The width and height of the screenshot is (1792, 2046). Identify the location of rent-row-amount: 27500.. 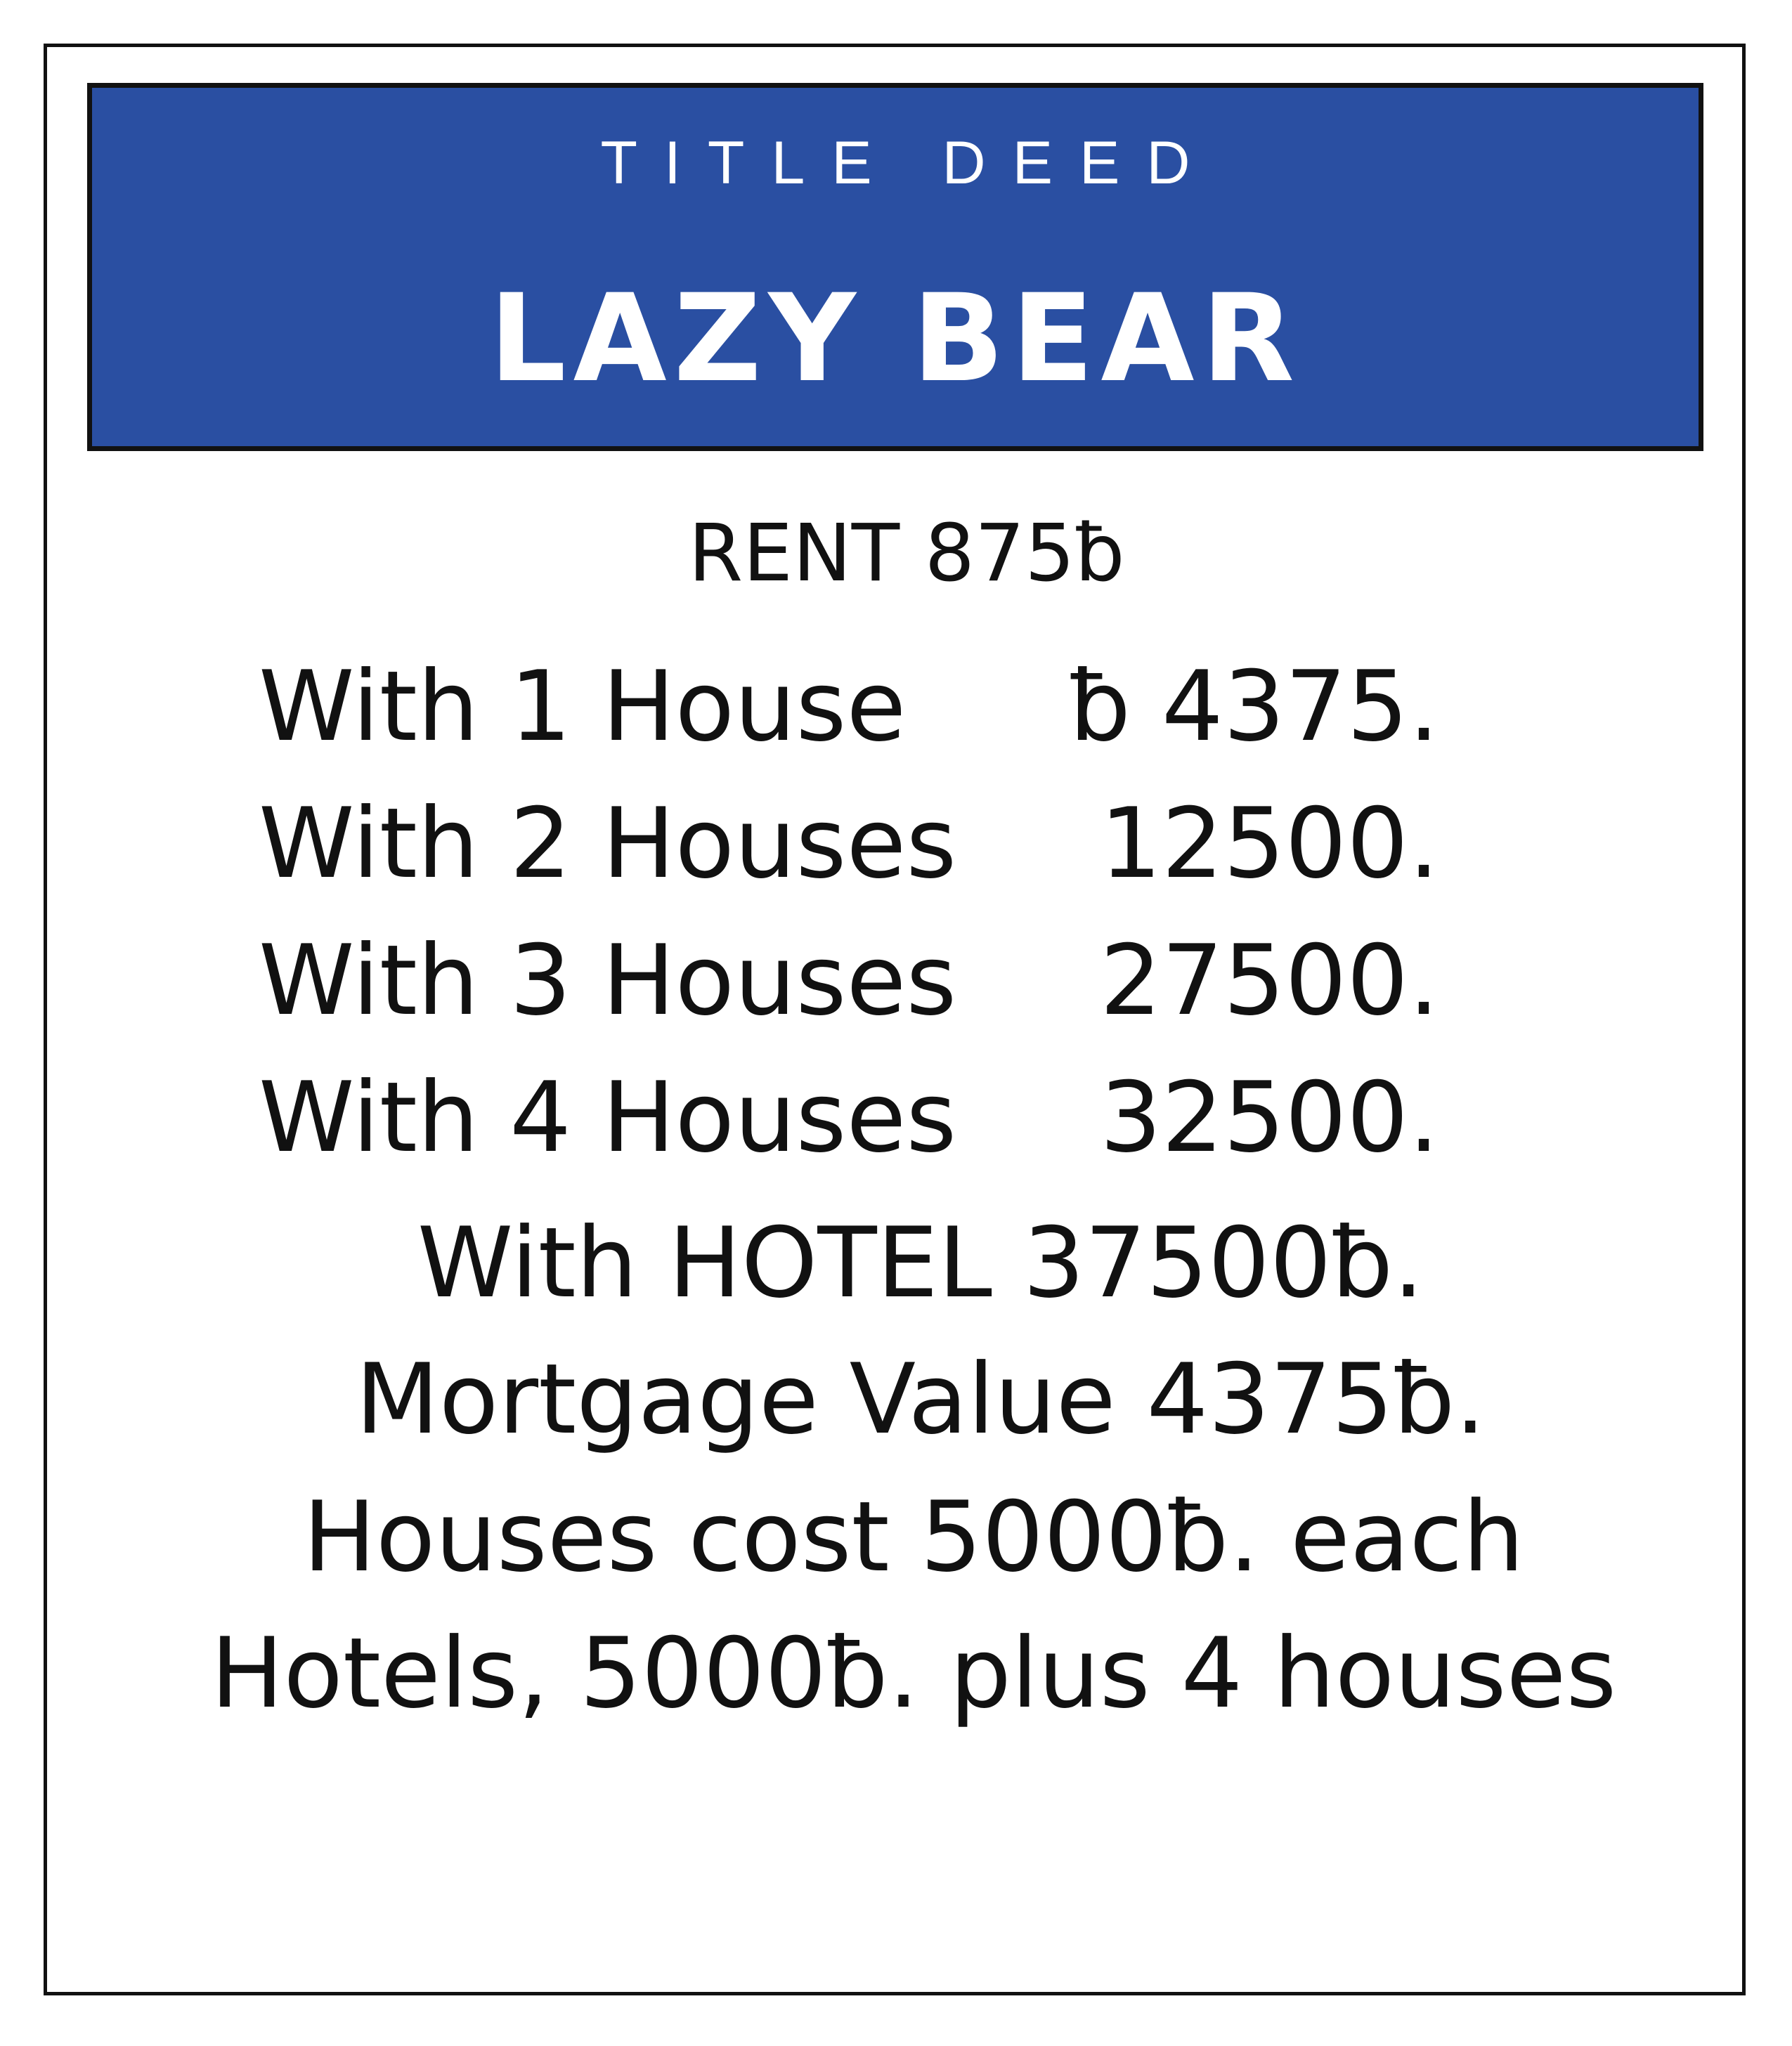
(1269, 980).